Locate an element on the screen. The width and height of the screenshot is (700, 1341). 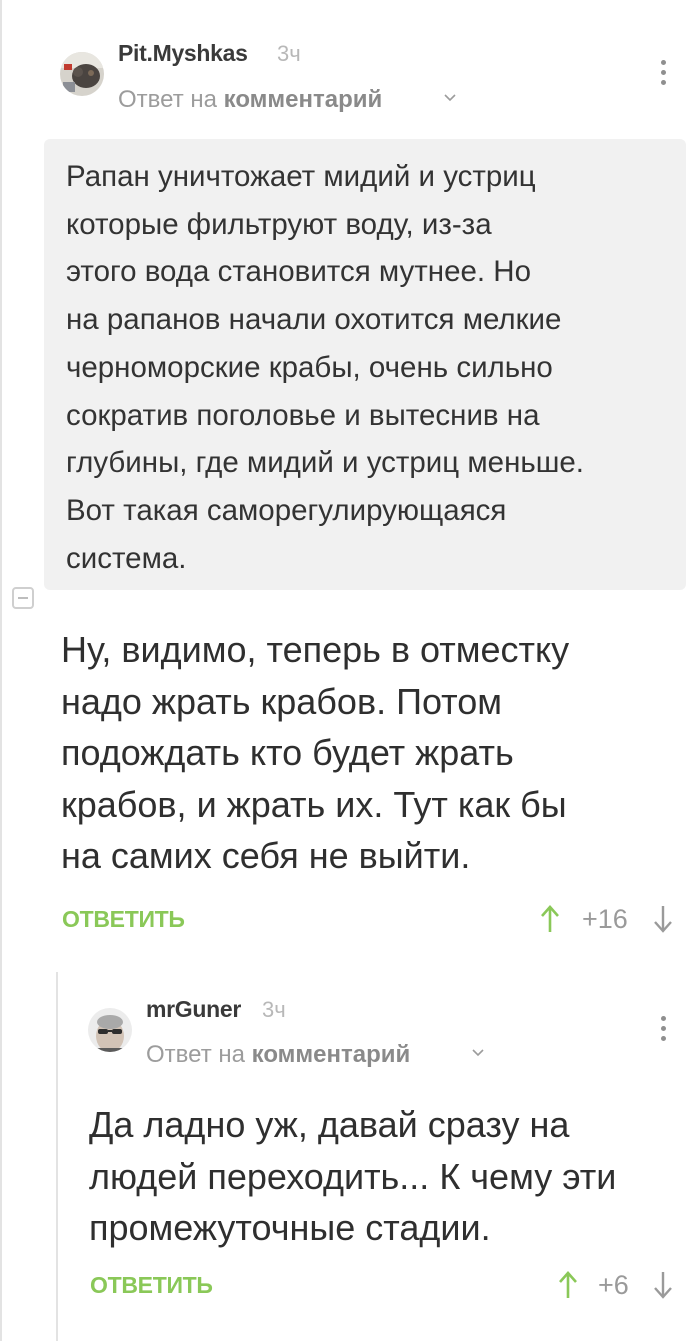
comment-line: на самих себя не выйти. is located at coordinates (266, 855).